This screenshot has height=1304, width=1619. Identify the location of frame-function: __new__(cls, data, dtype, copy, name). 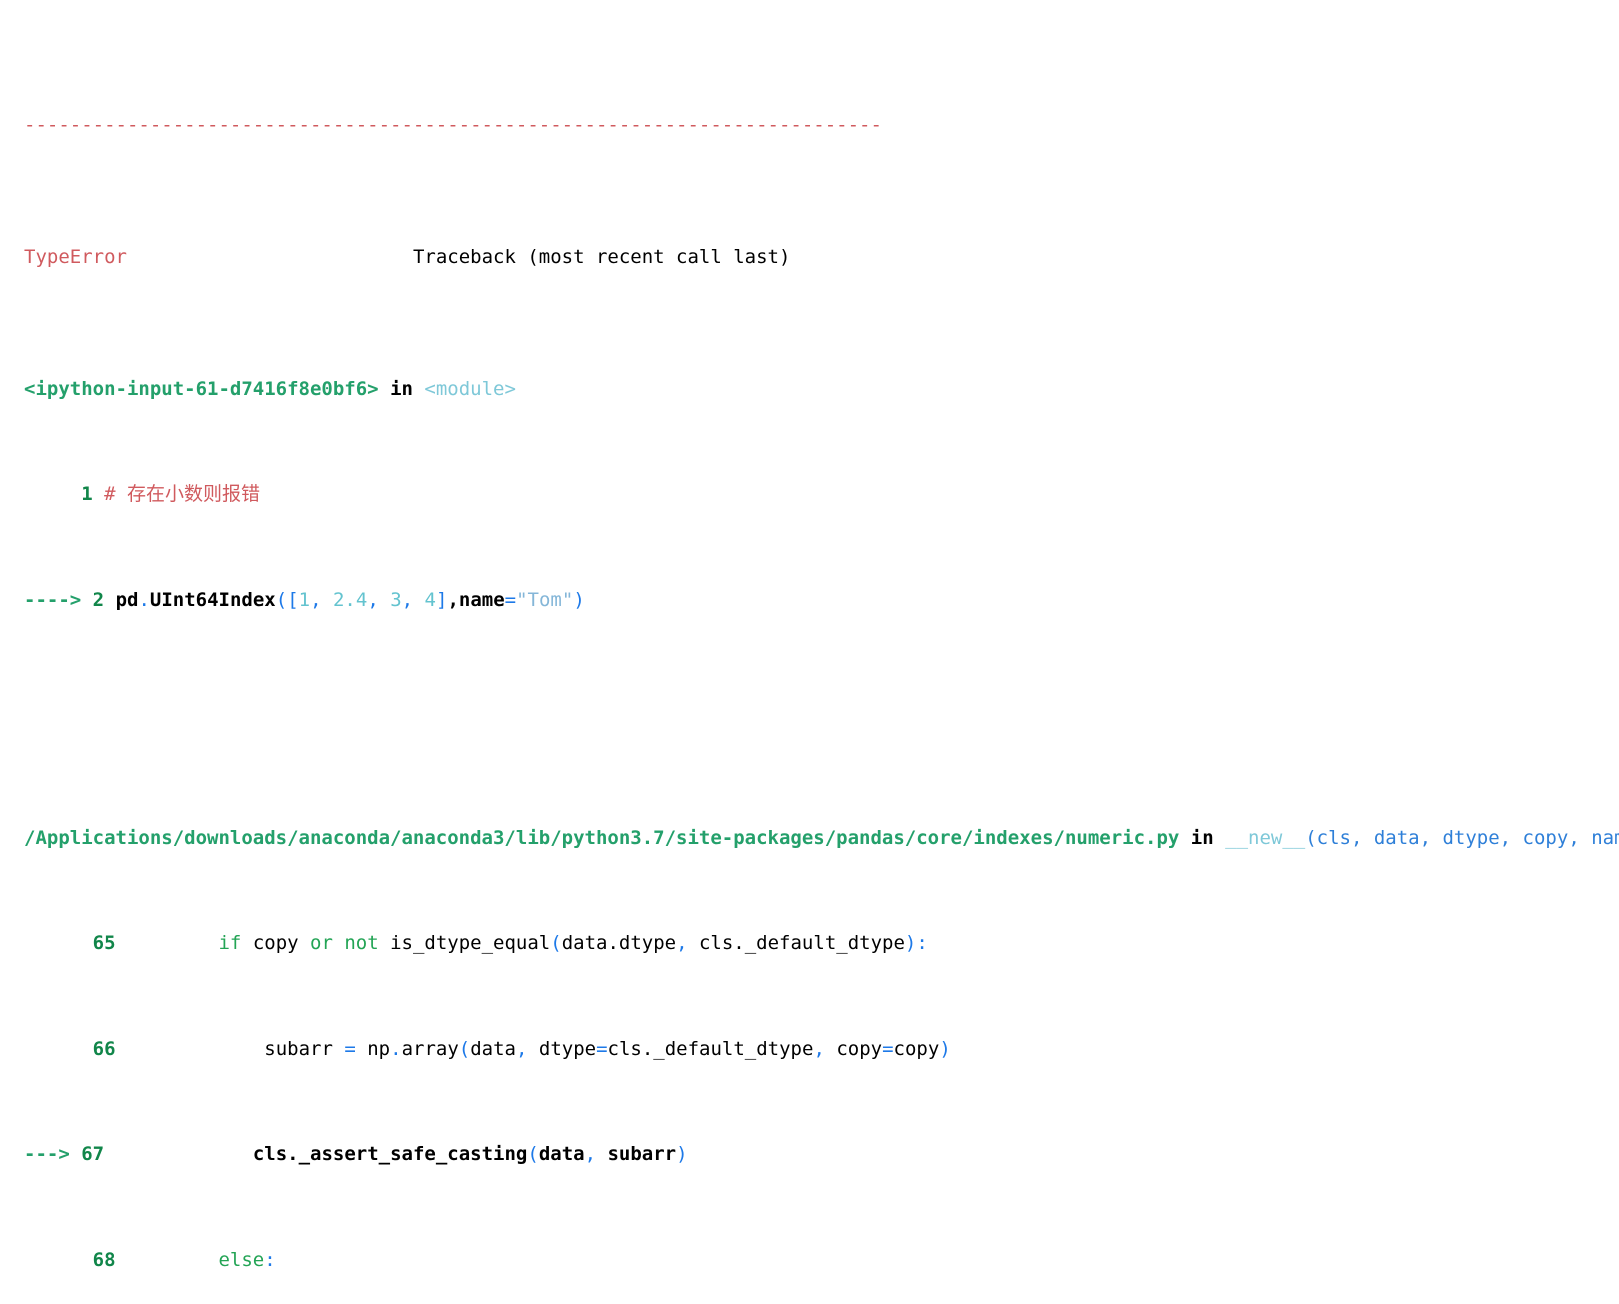
(1422, 837).